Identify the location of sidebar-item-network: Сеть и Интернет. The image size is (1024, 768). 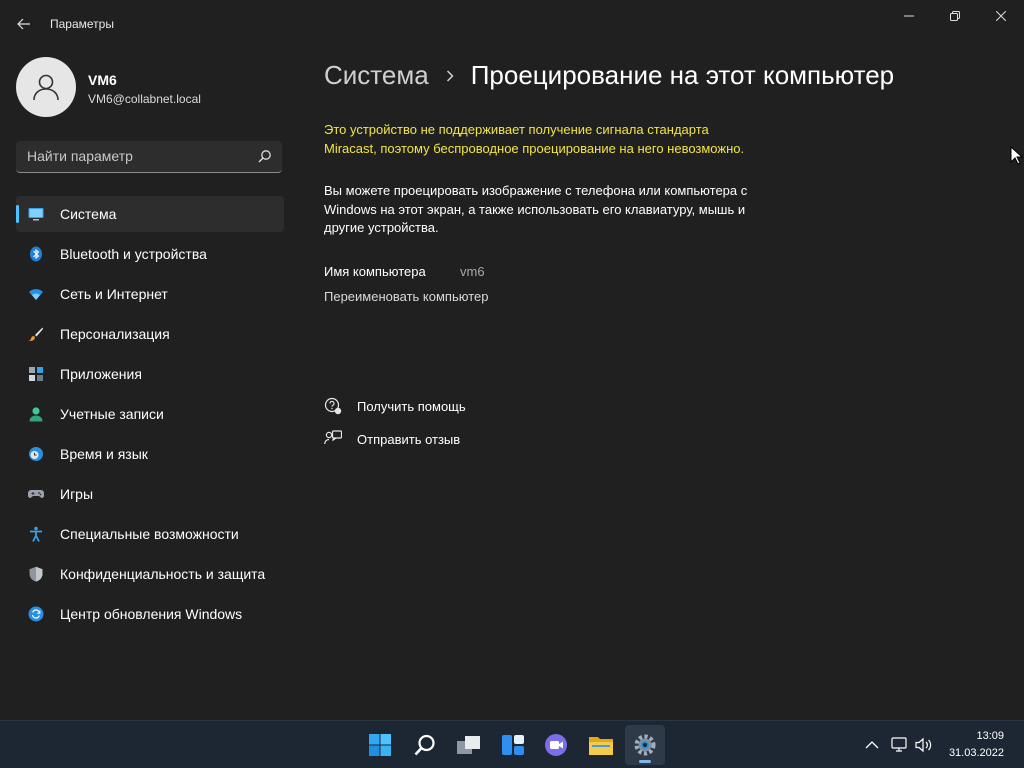
(150, 294).